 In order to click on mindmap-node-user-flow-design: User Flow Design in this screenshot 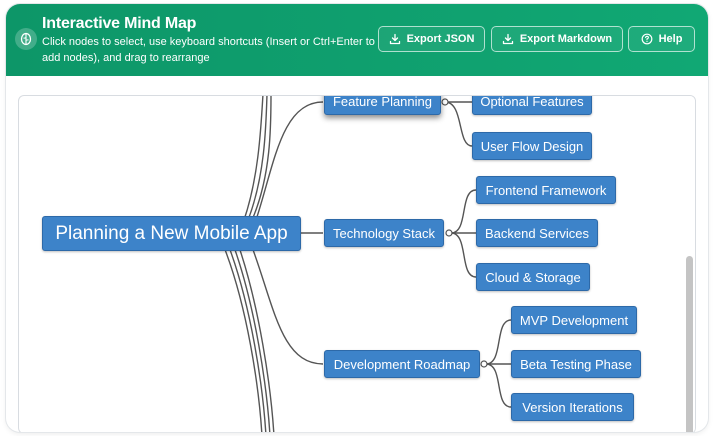, I will do `click(532, 146)`.